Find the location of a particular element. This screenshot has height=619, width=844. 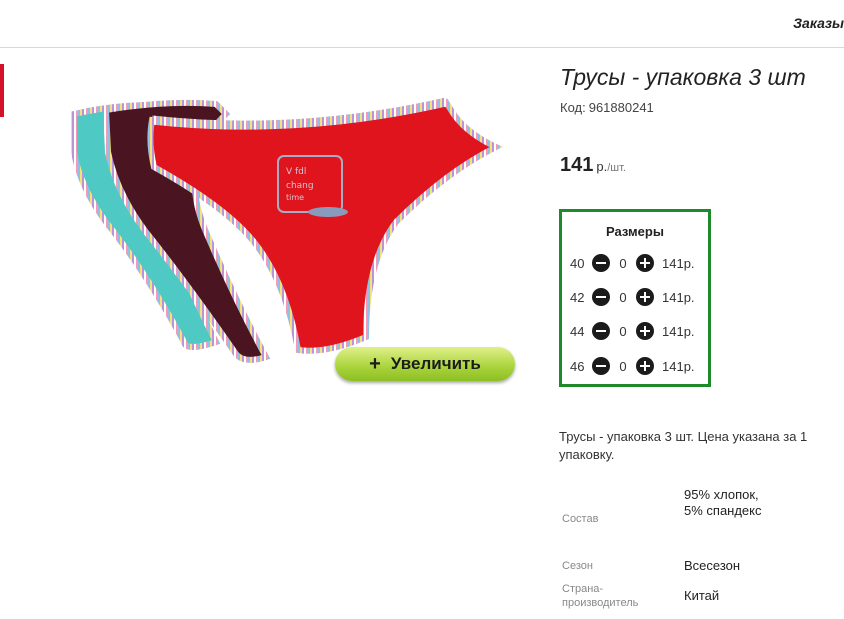

price-unit: /шт. is located at coordinates (616, 168).